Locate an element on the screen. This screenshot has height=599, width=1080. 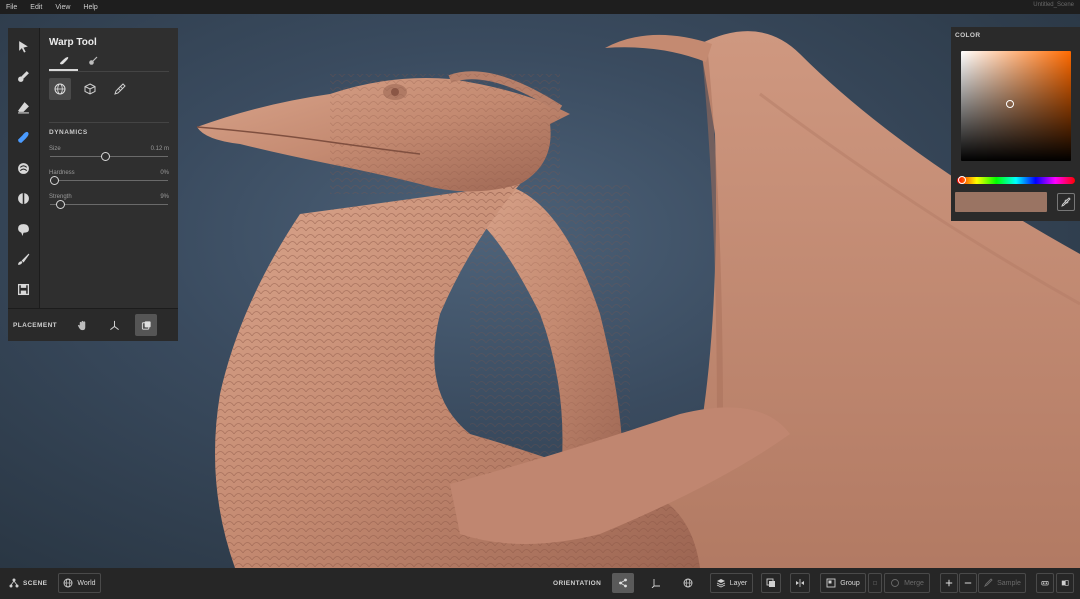
size-value: 0.12 m is located at coordinates (159, 149).